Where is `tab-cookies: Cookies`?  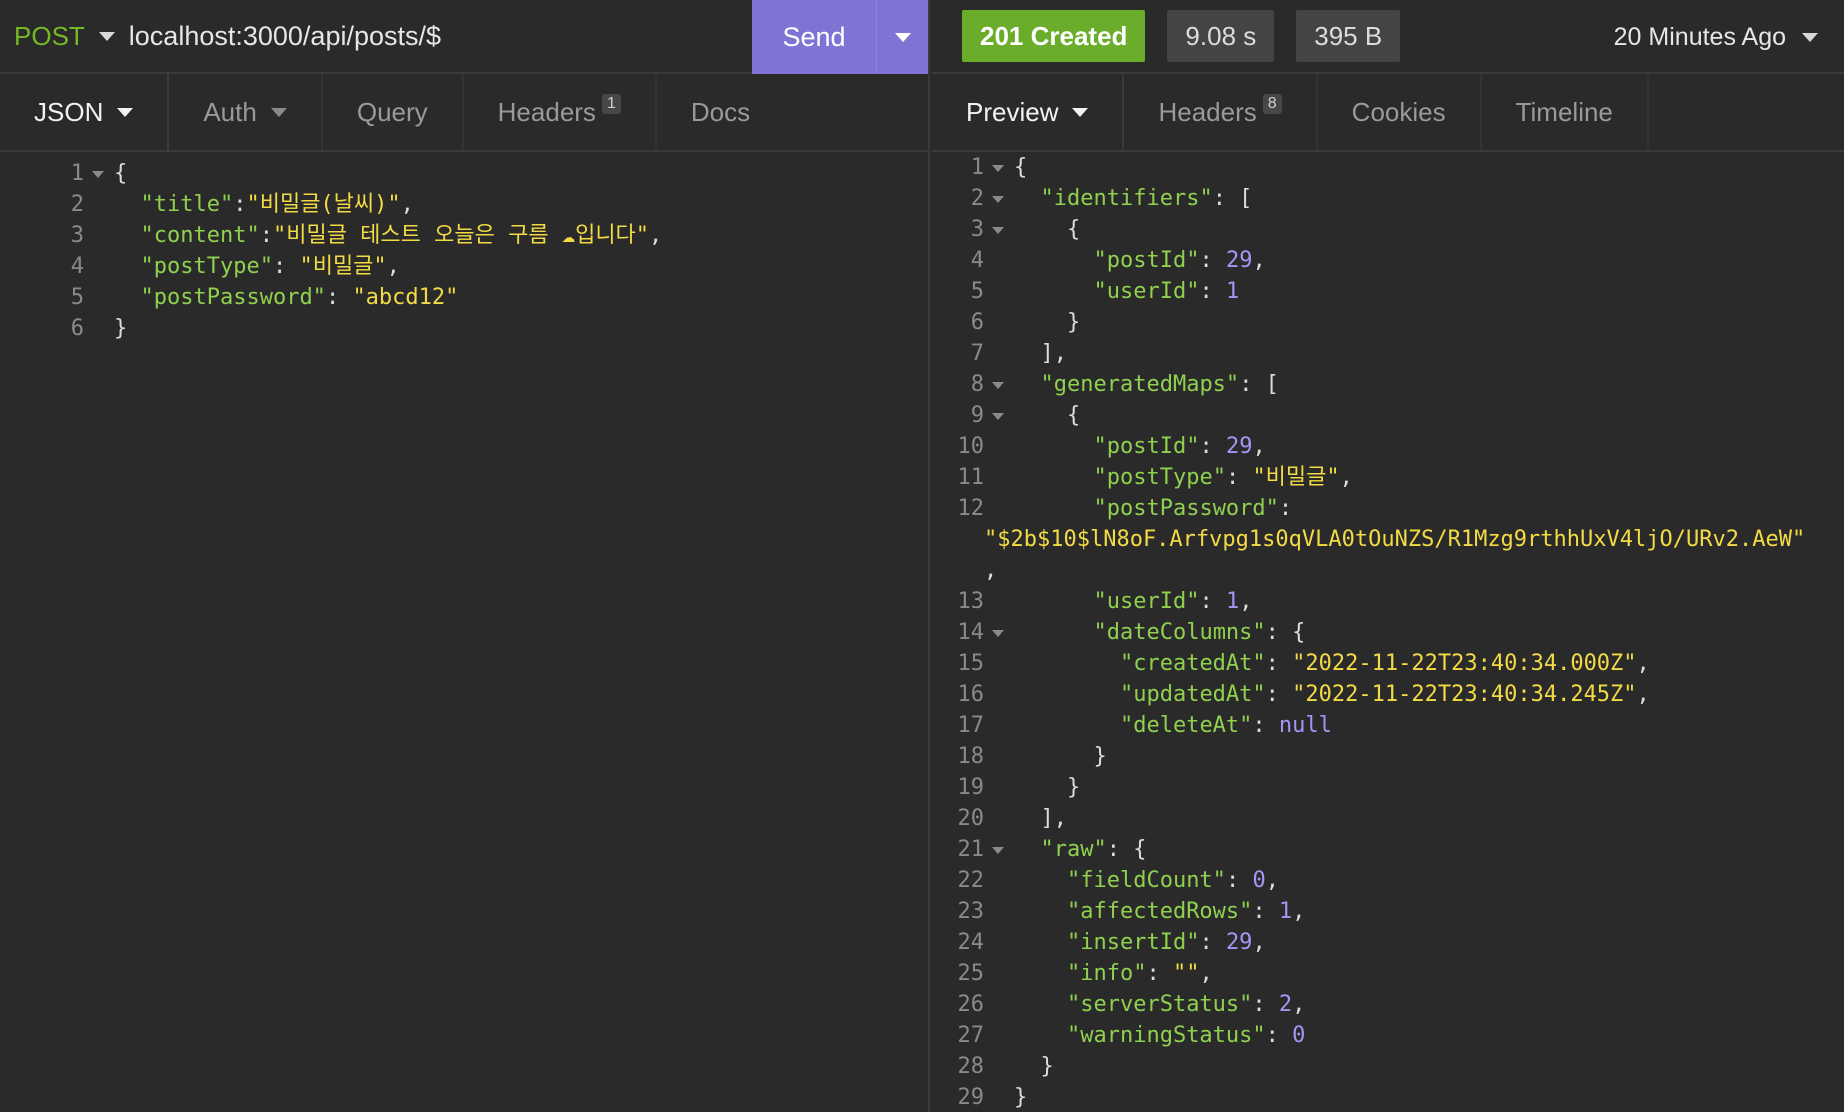
tab-cookies: Cookies is located at coordinates (1400, 112).